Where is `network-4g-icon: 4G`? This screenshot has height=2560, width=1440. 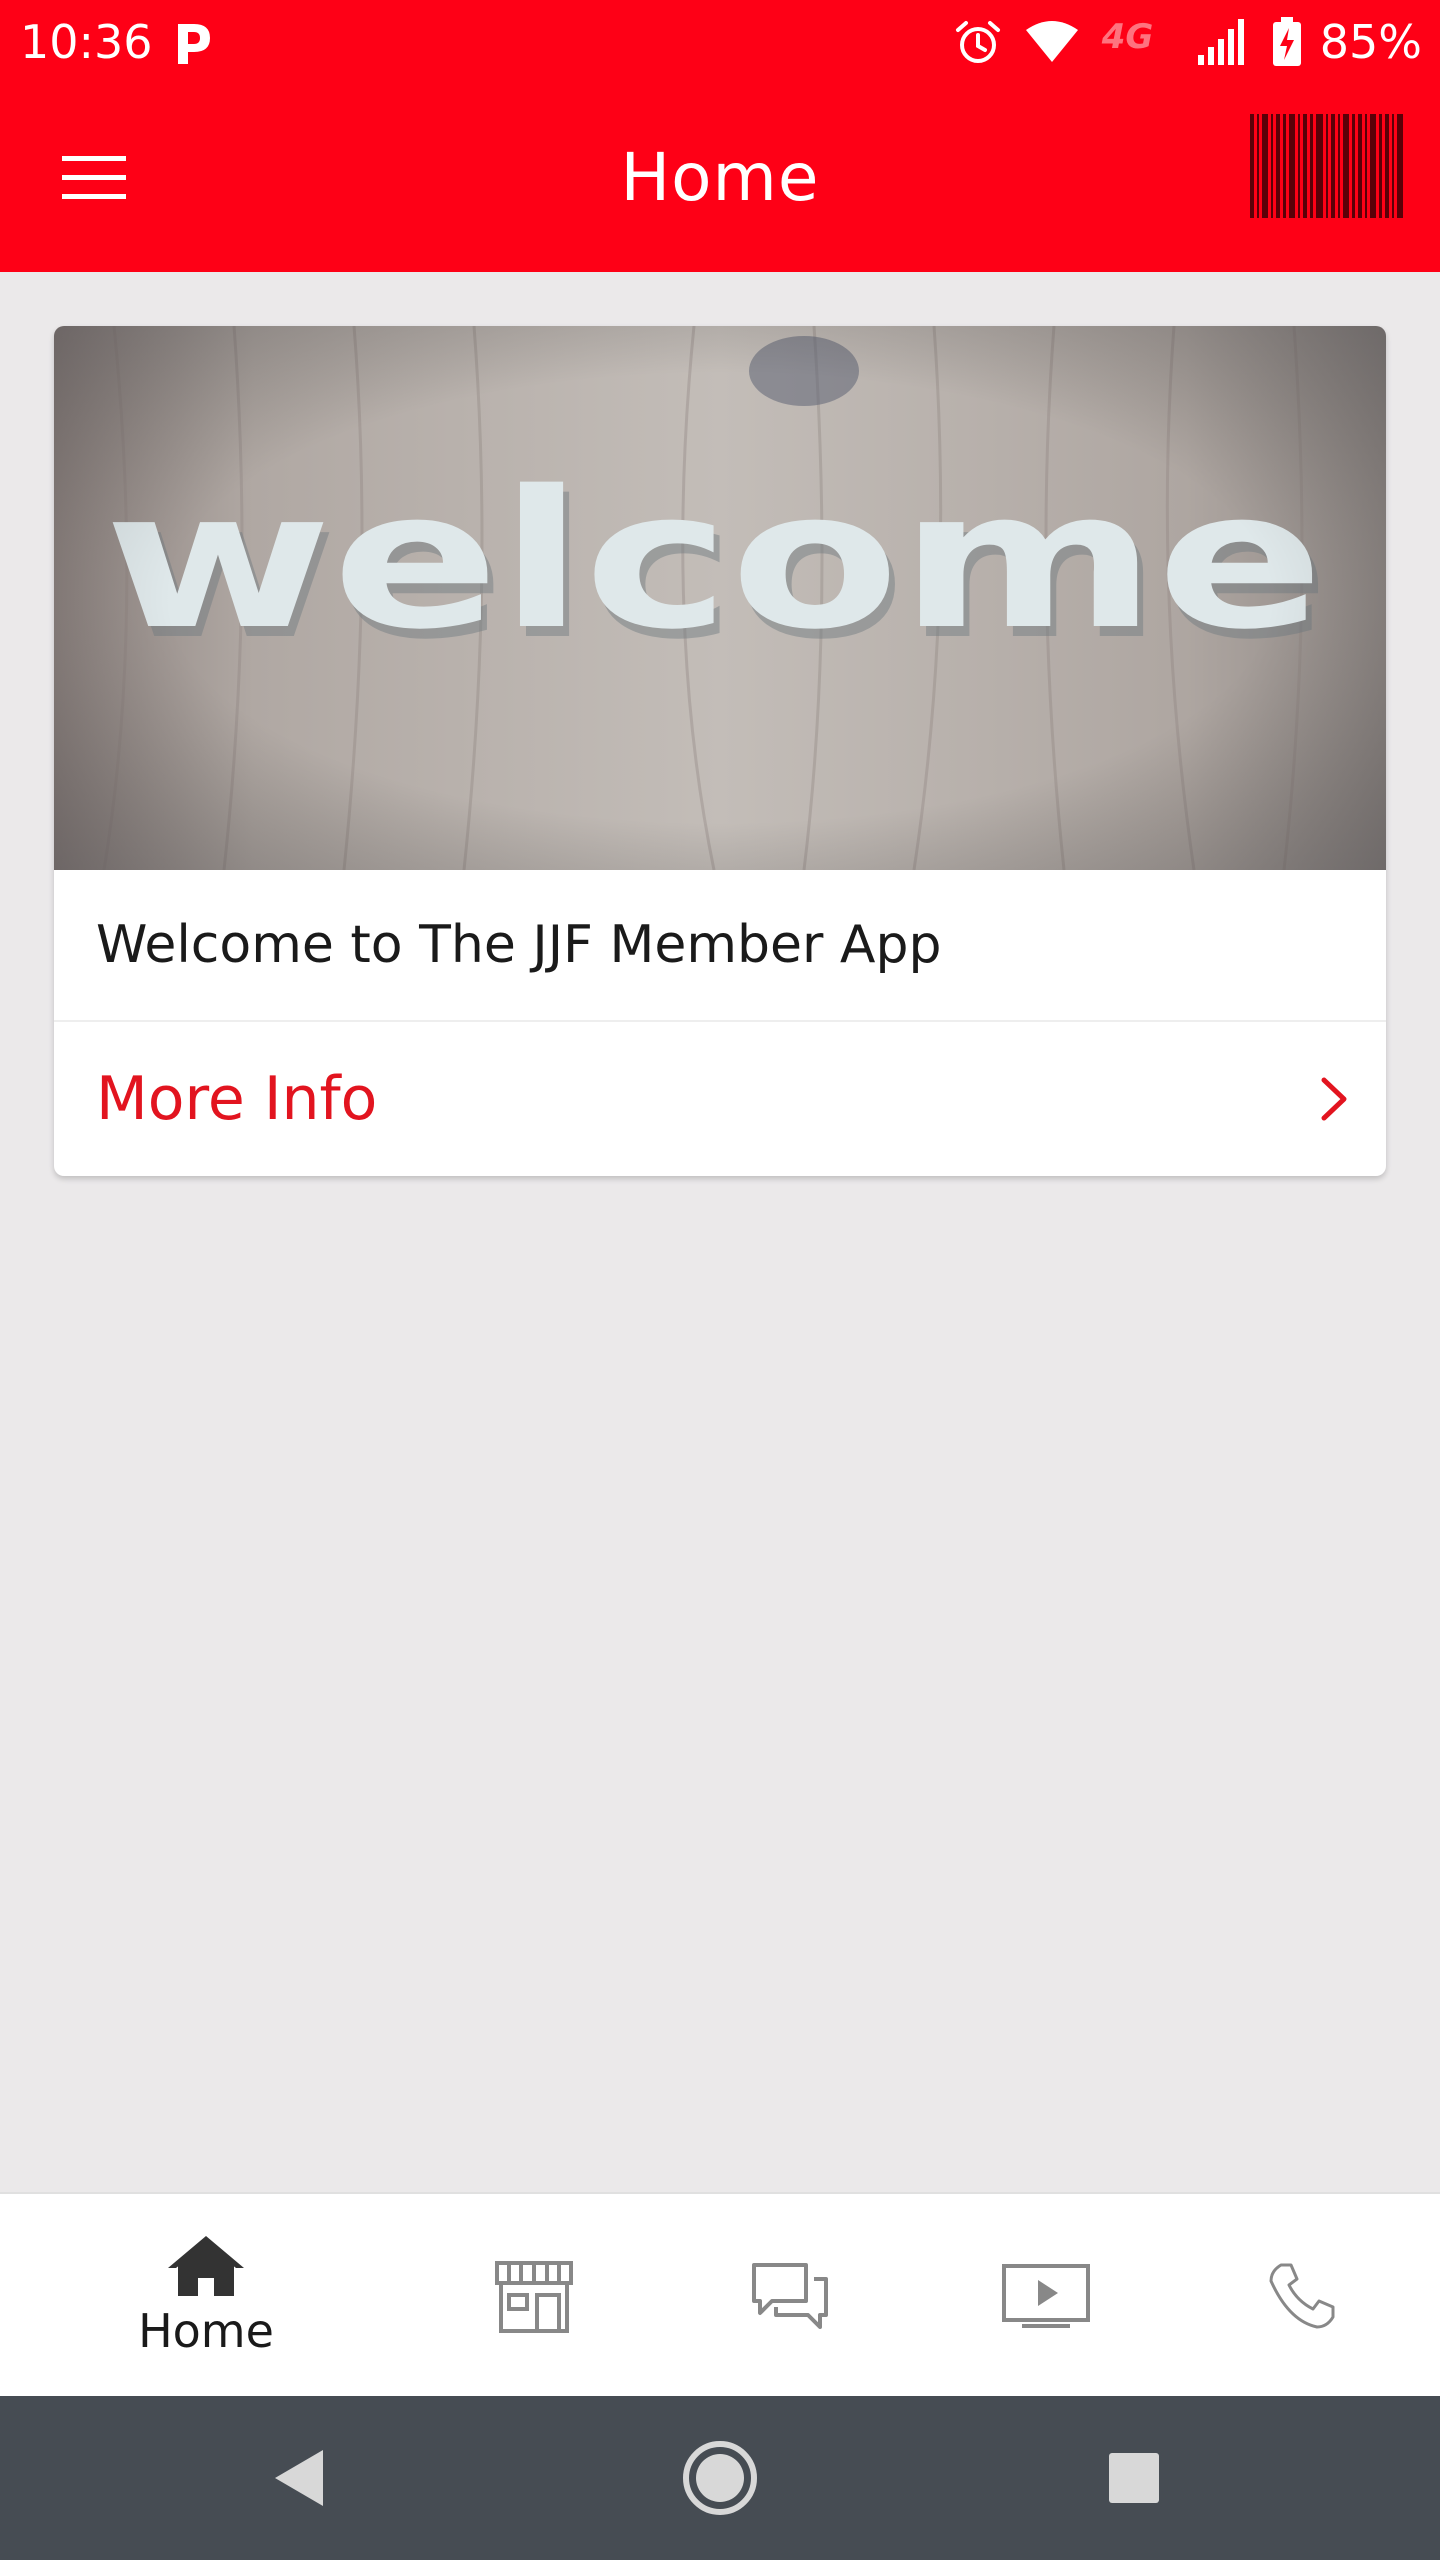 network-4g-icon: 4G is located at coordinates (1137, 42).